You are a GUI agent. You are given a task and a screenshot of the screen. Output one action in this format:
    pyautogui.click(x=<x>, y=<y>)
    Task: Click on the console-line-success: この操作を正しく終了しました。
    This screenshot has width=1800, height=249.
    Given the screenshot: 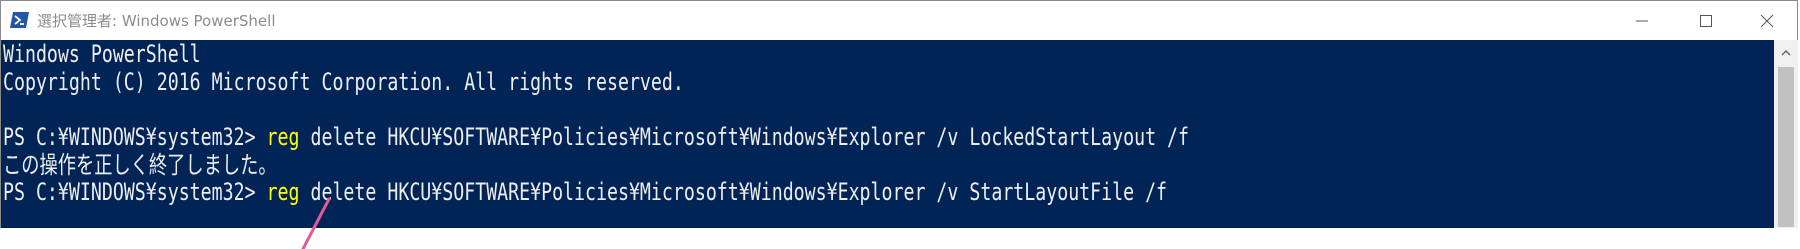 What is the action you would take?
    pyautogui.click(x=140, y=165)
    